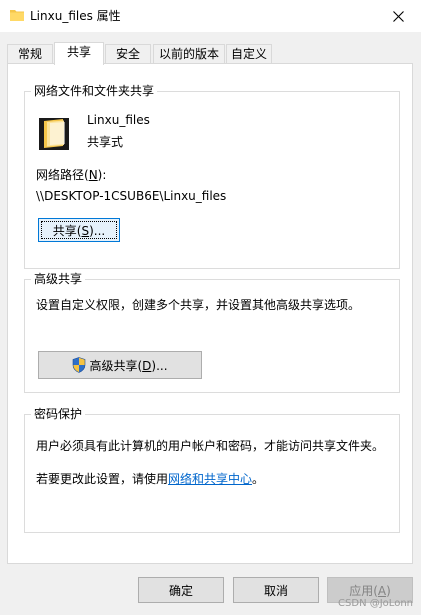 The height and width of the screenshot is (615, 421). What do you see at coordinates (210, 479) in the screenshot?
I see `network-sharing-center-link: 网络和共享中心` at bounding box center [210, 479].